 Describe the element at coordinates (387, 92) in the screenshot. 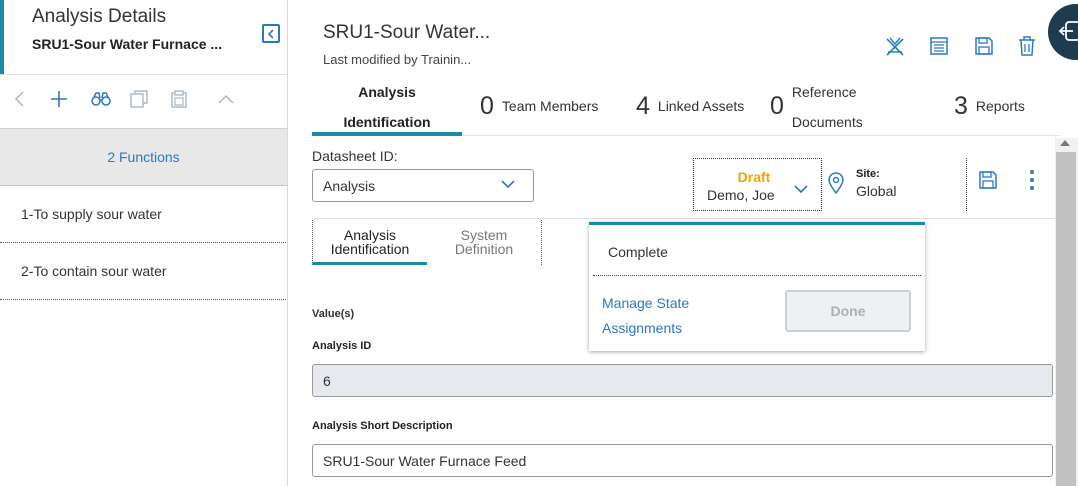

I see `tab-label-line1: Analysis` at that location.